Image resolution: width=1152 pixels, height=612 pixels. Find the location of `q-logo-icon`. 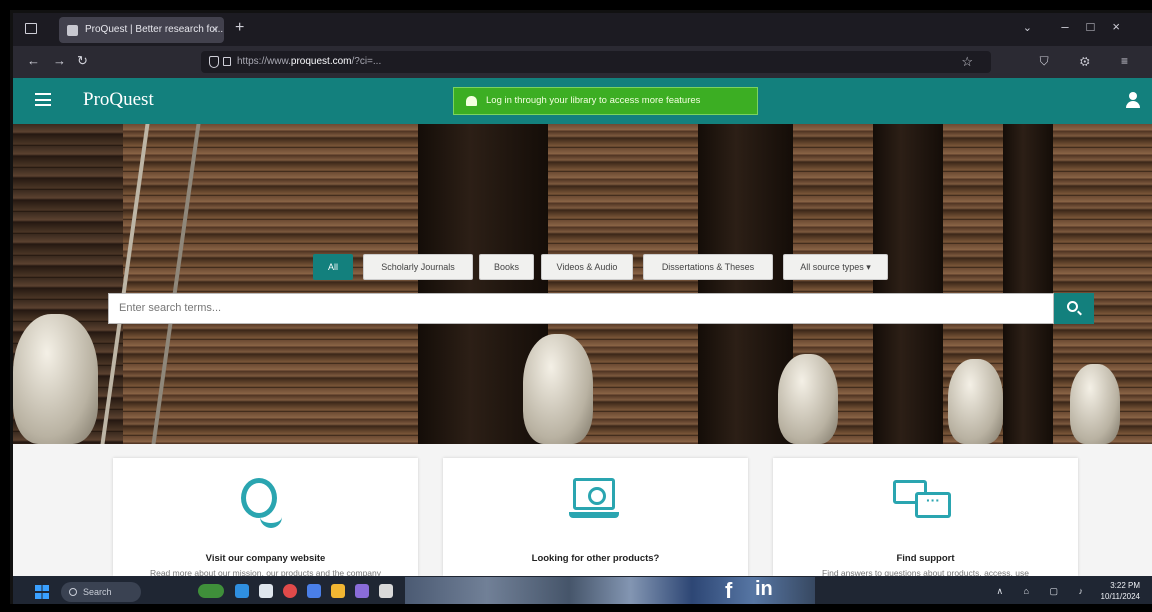

q-logo-icon is located at coordinates (261, 503).